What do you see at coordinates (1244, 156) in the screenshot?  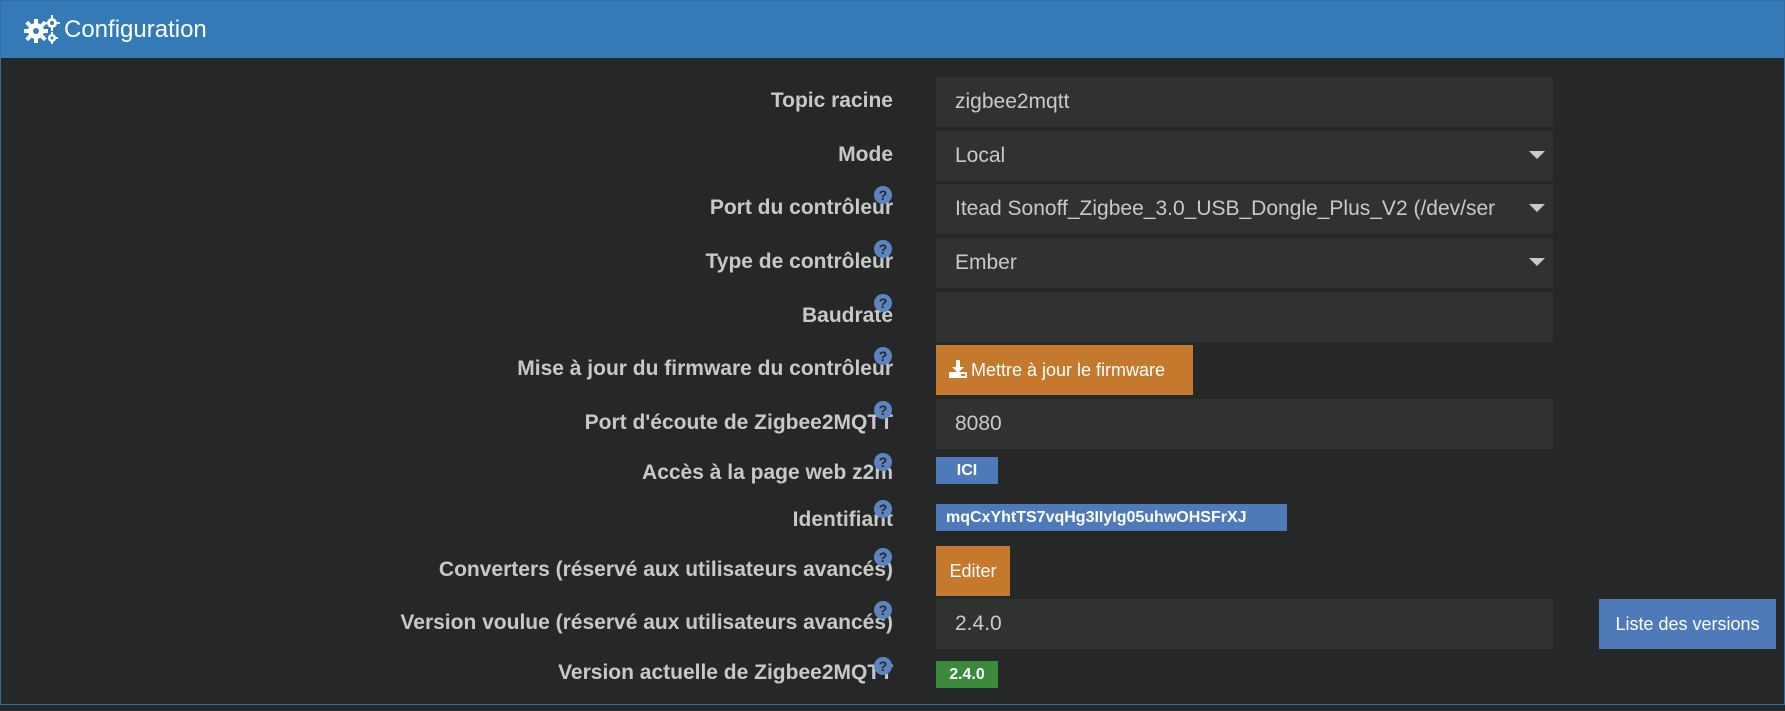 I see `mode-select: Local` at bounding box center [1244, 156].